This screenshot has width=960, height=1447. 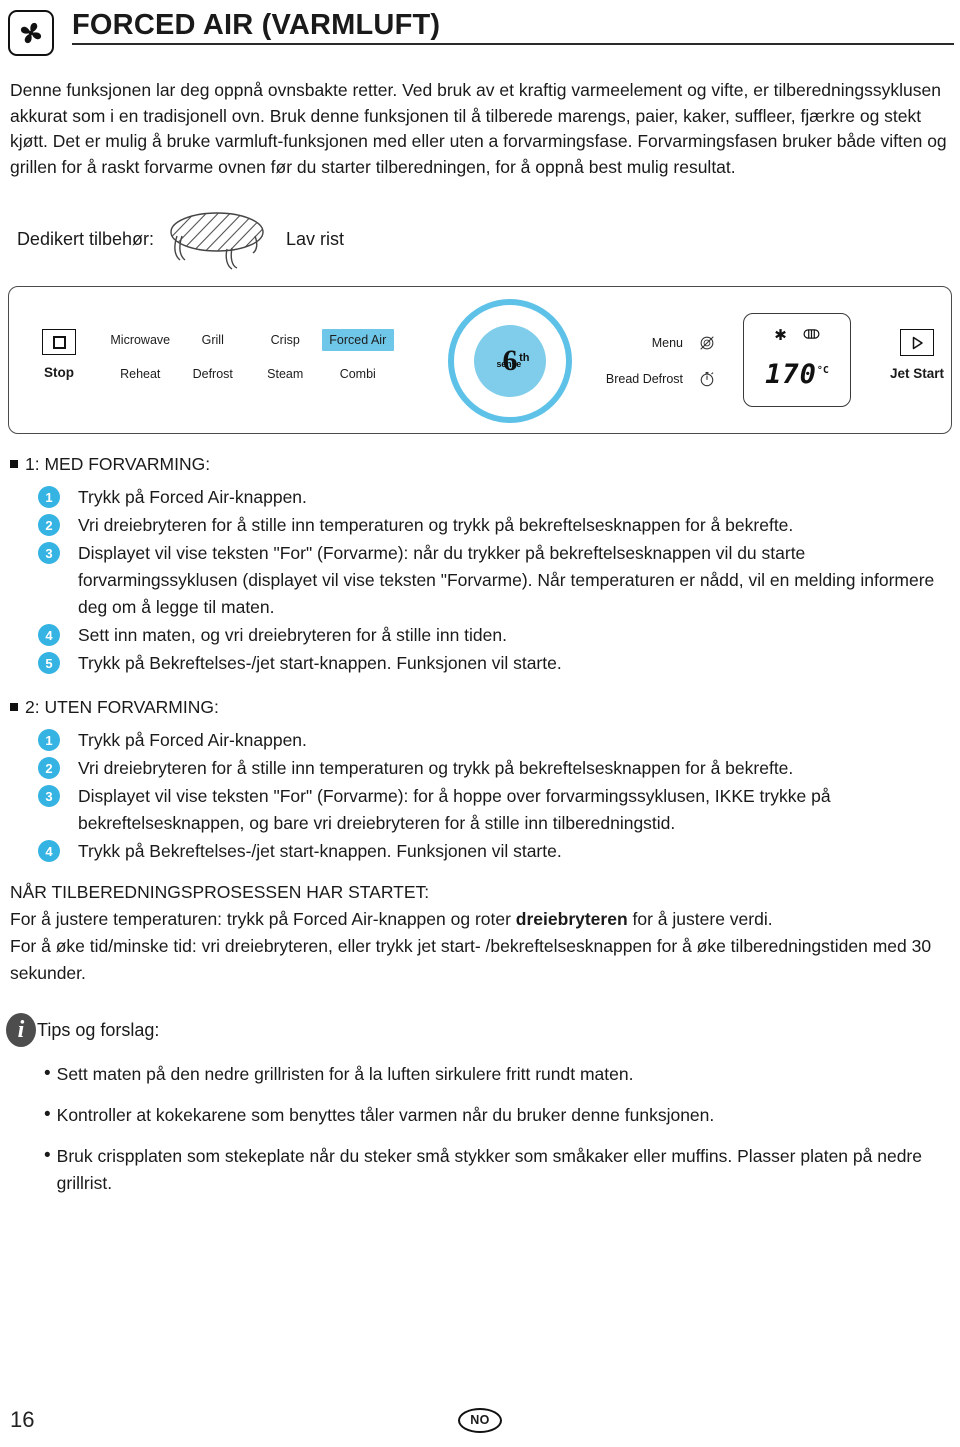 I want to click on fan-heater-icon, so click(x=811, y=336).